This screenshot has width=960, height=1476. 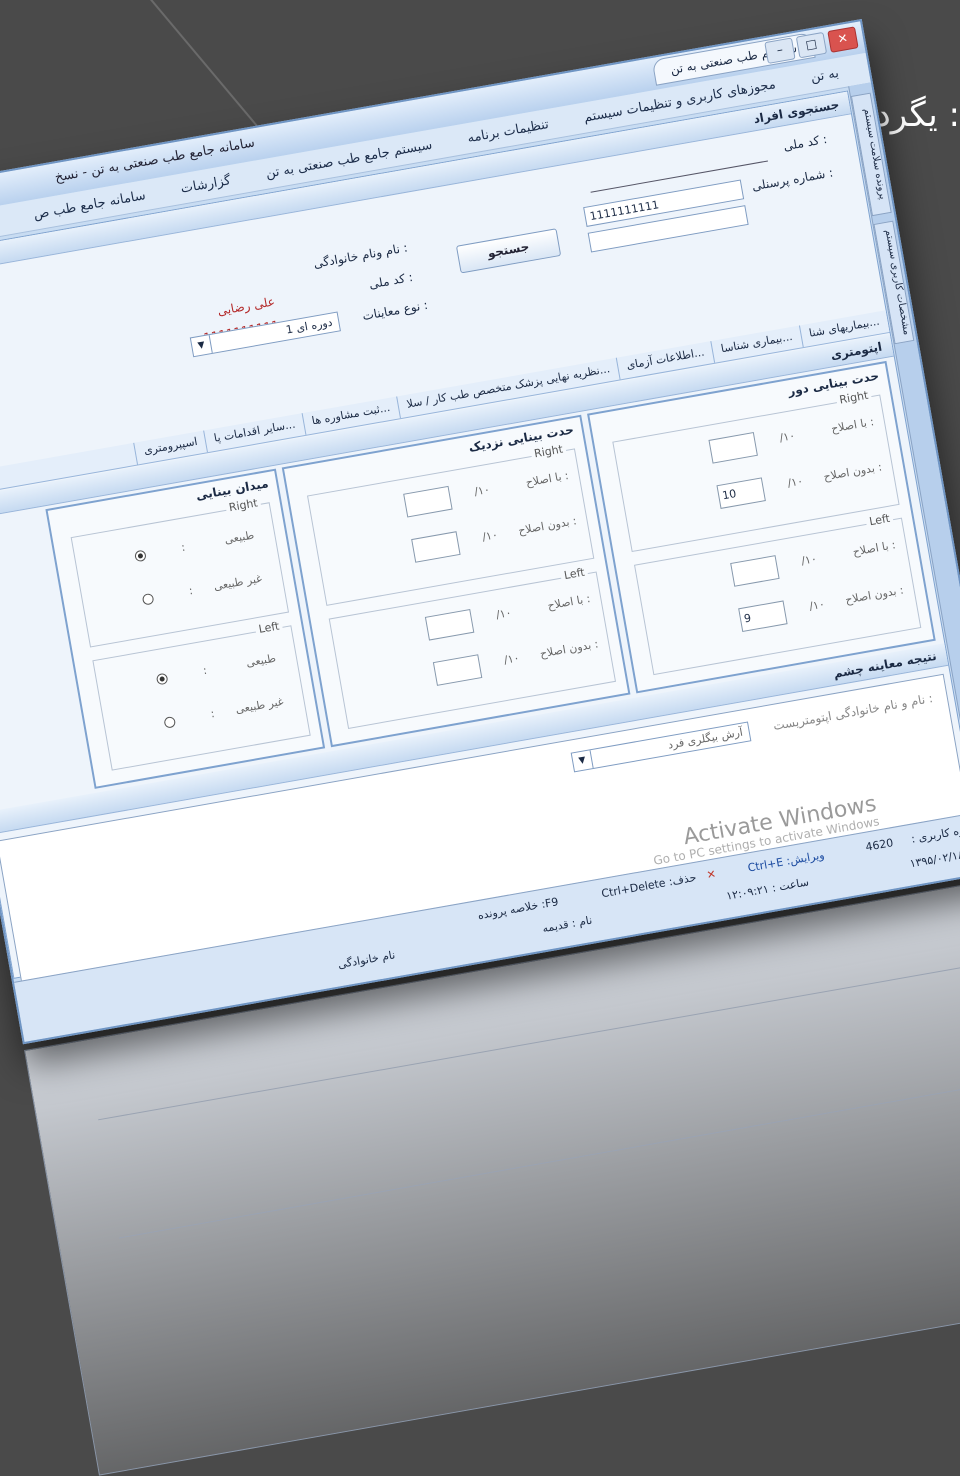 What do you see at coordinates (805, 142) in the screenshot?
I see `national-code-label: کد ملی :` at bounding box center [805, 142].